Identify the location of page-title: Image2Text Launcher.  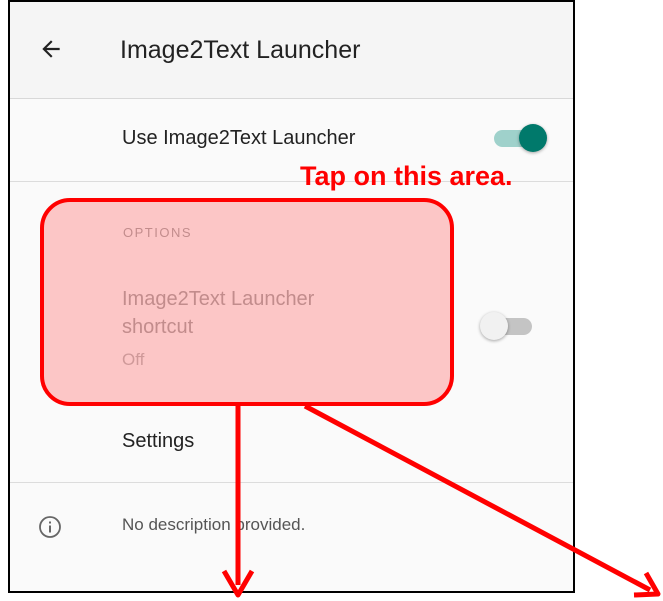
(240, 50).